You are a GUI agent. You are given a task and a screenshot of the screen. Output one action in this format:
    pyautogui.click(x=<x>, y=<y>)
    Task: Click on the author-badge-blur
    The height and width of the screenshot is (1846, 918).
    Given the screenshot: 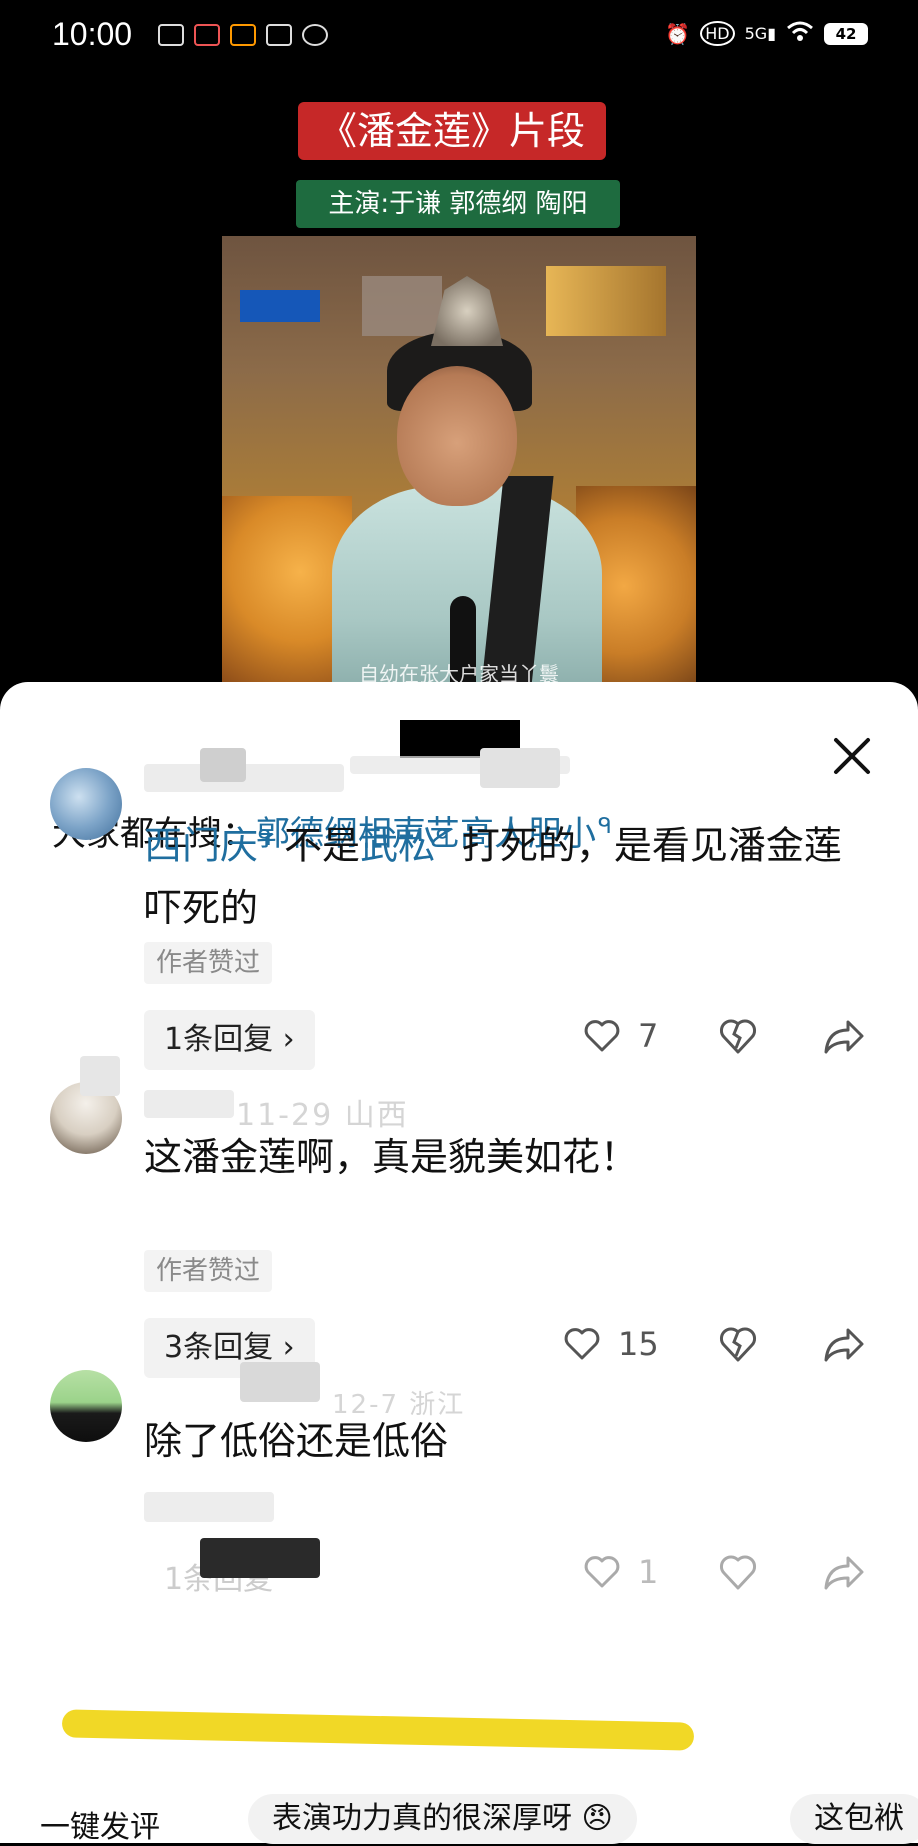 What is the action you would take?
    pyautogui.click(x=209, y=1507)
    